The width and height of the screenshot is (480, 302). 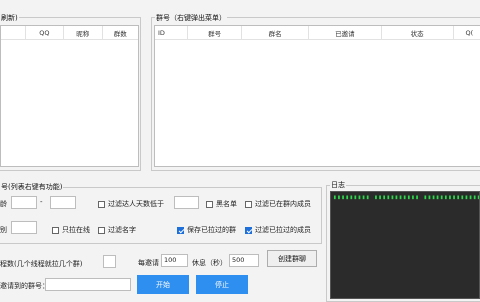 What do you see at coordinates (163, 284) in the screenshot?
I see `start-button: 开始` at bounding box center [163, 284].